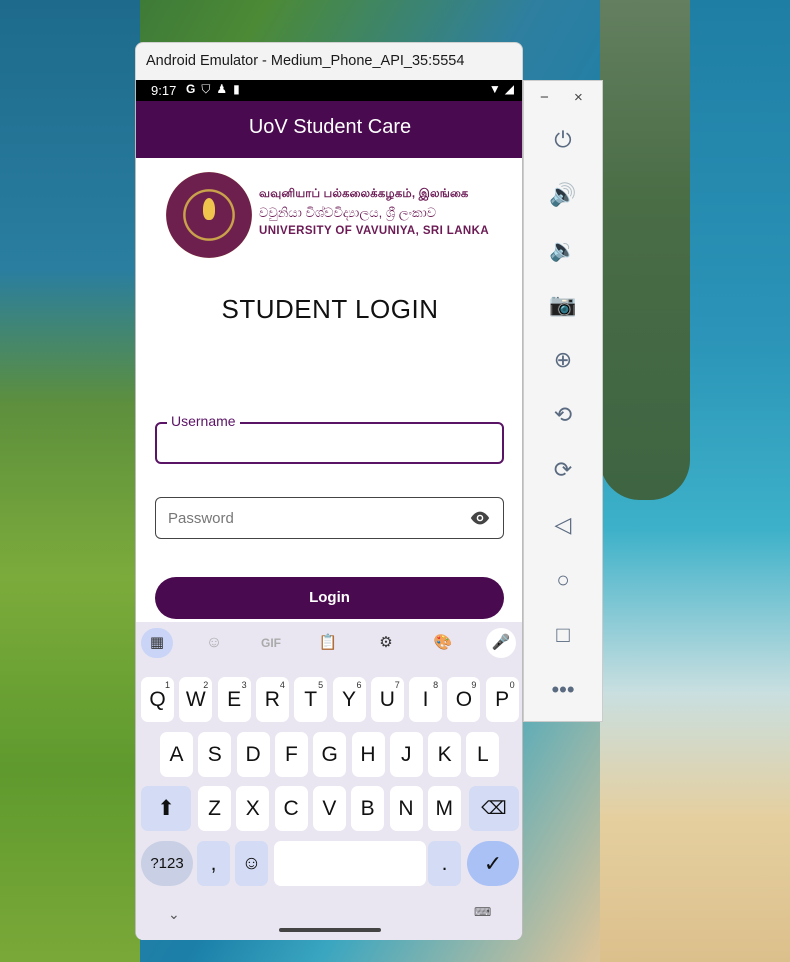 The image size is (790, 962). What do you see at coordinates (215, 754) in the screenshot?
I see `key-s: S` at bounding box center [215, 754].